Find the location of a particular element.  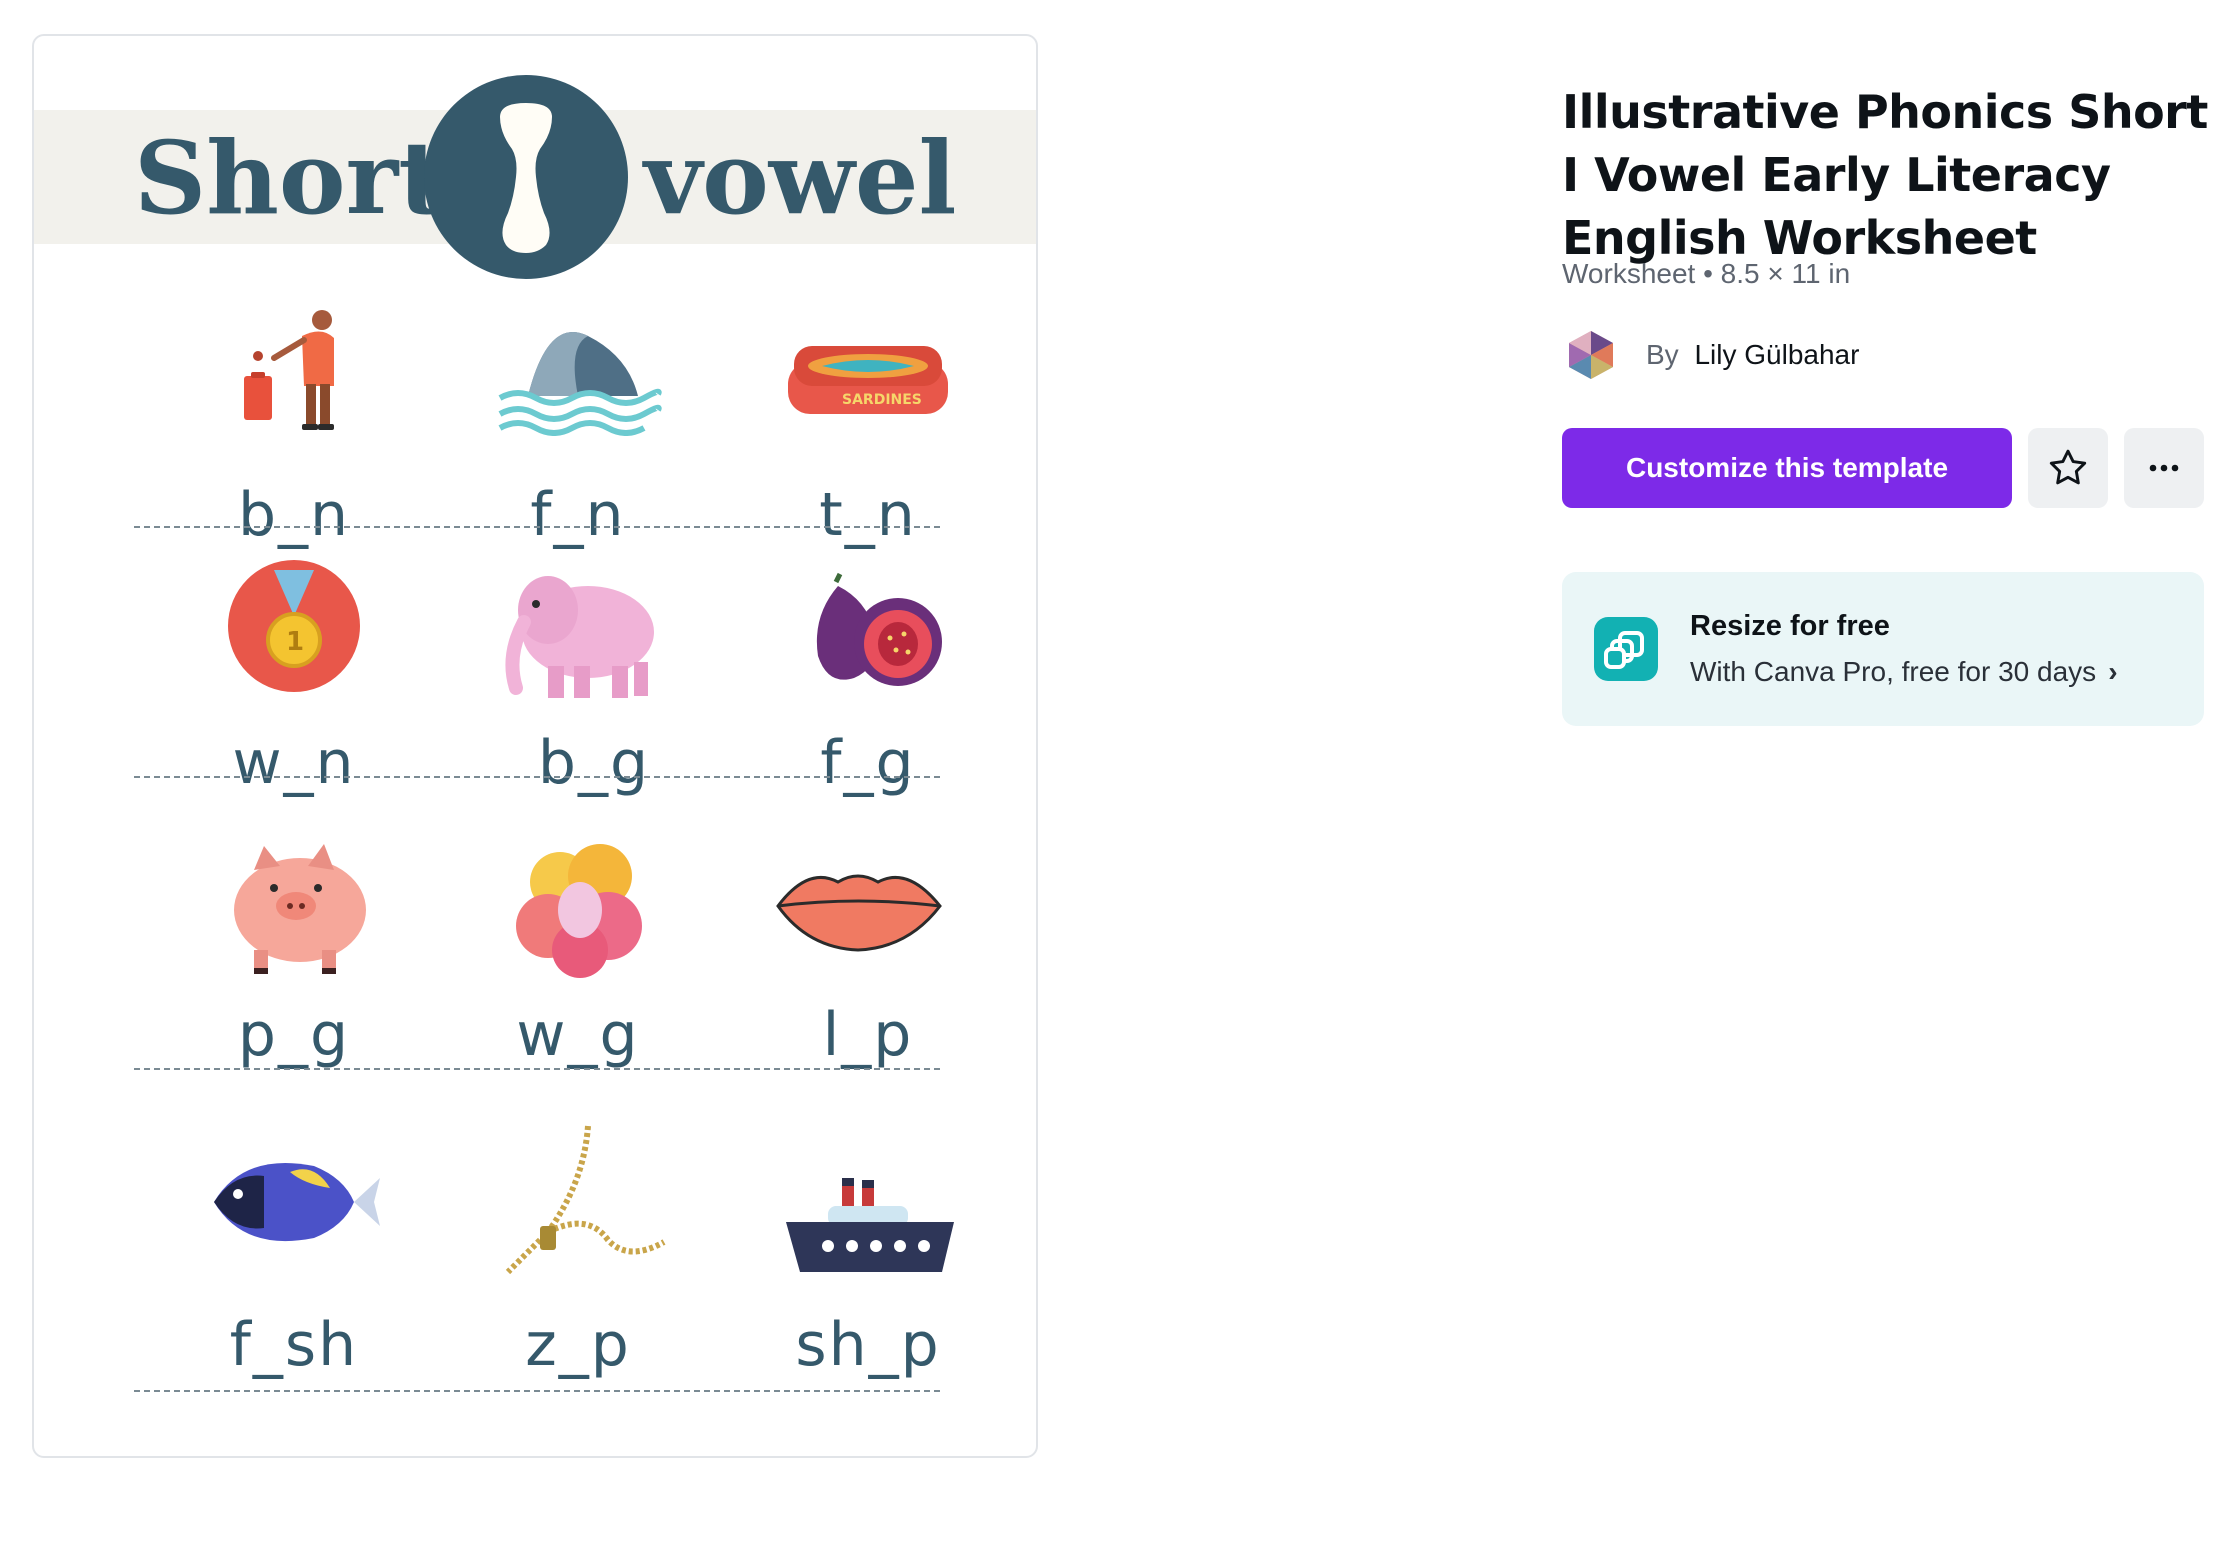

sardine-label: SARDINES is located at coordinates (882, 400).